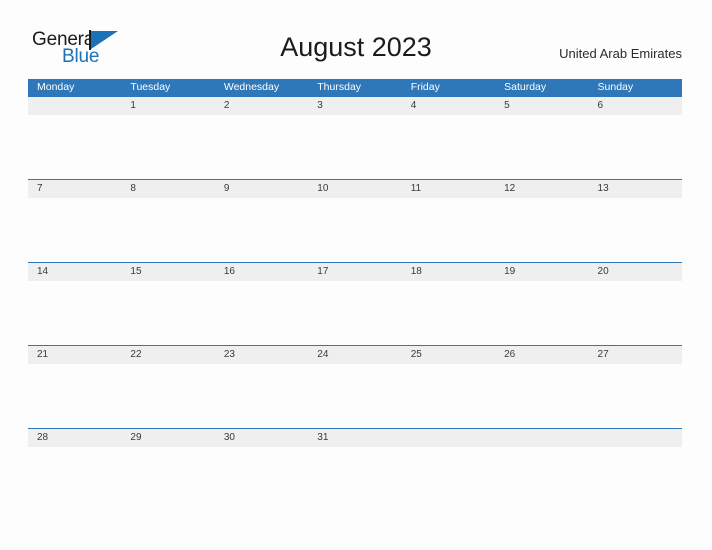 The image size is (712, 550). What do you see at coordinates (448, 106) in the screenshot?
I see `day-cell-number: 4` at bounding box center [448, 106].